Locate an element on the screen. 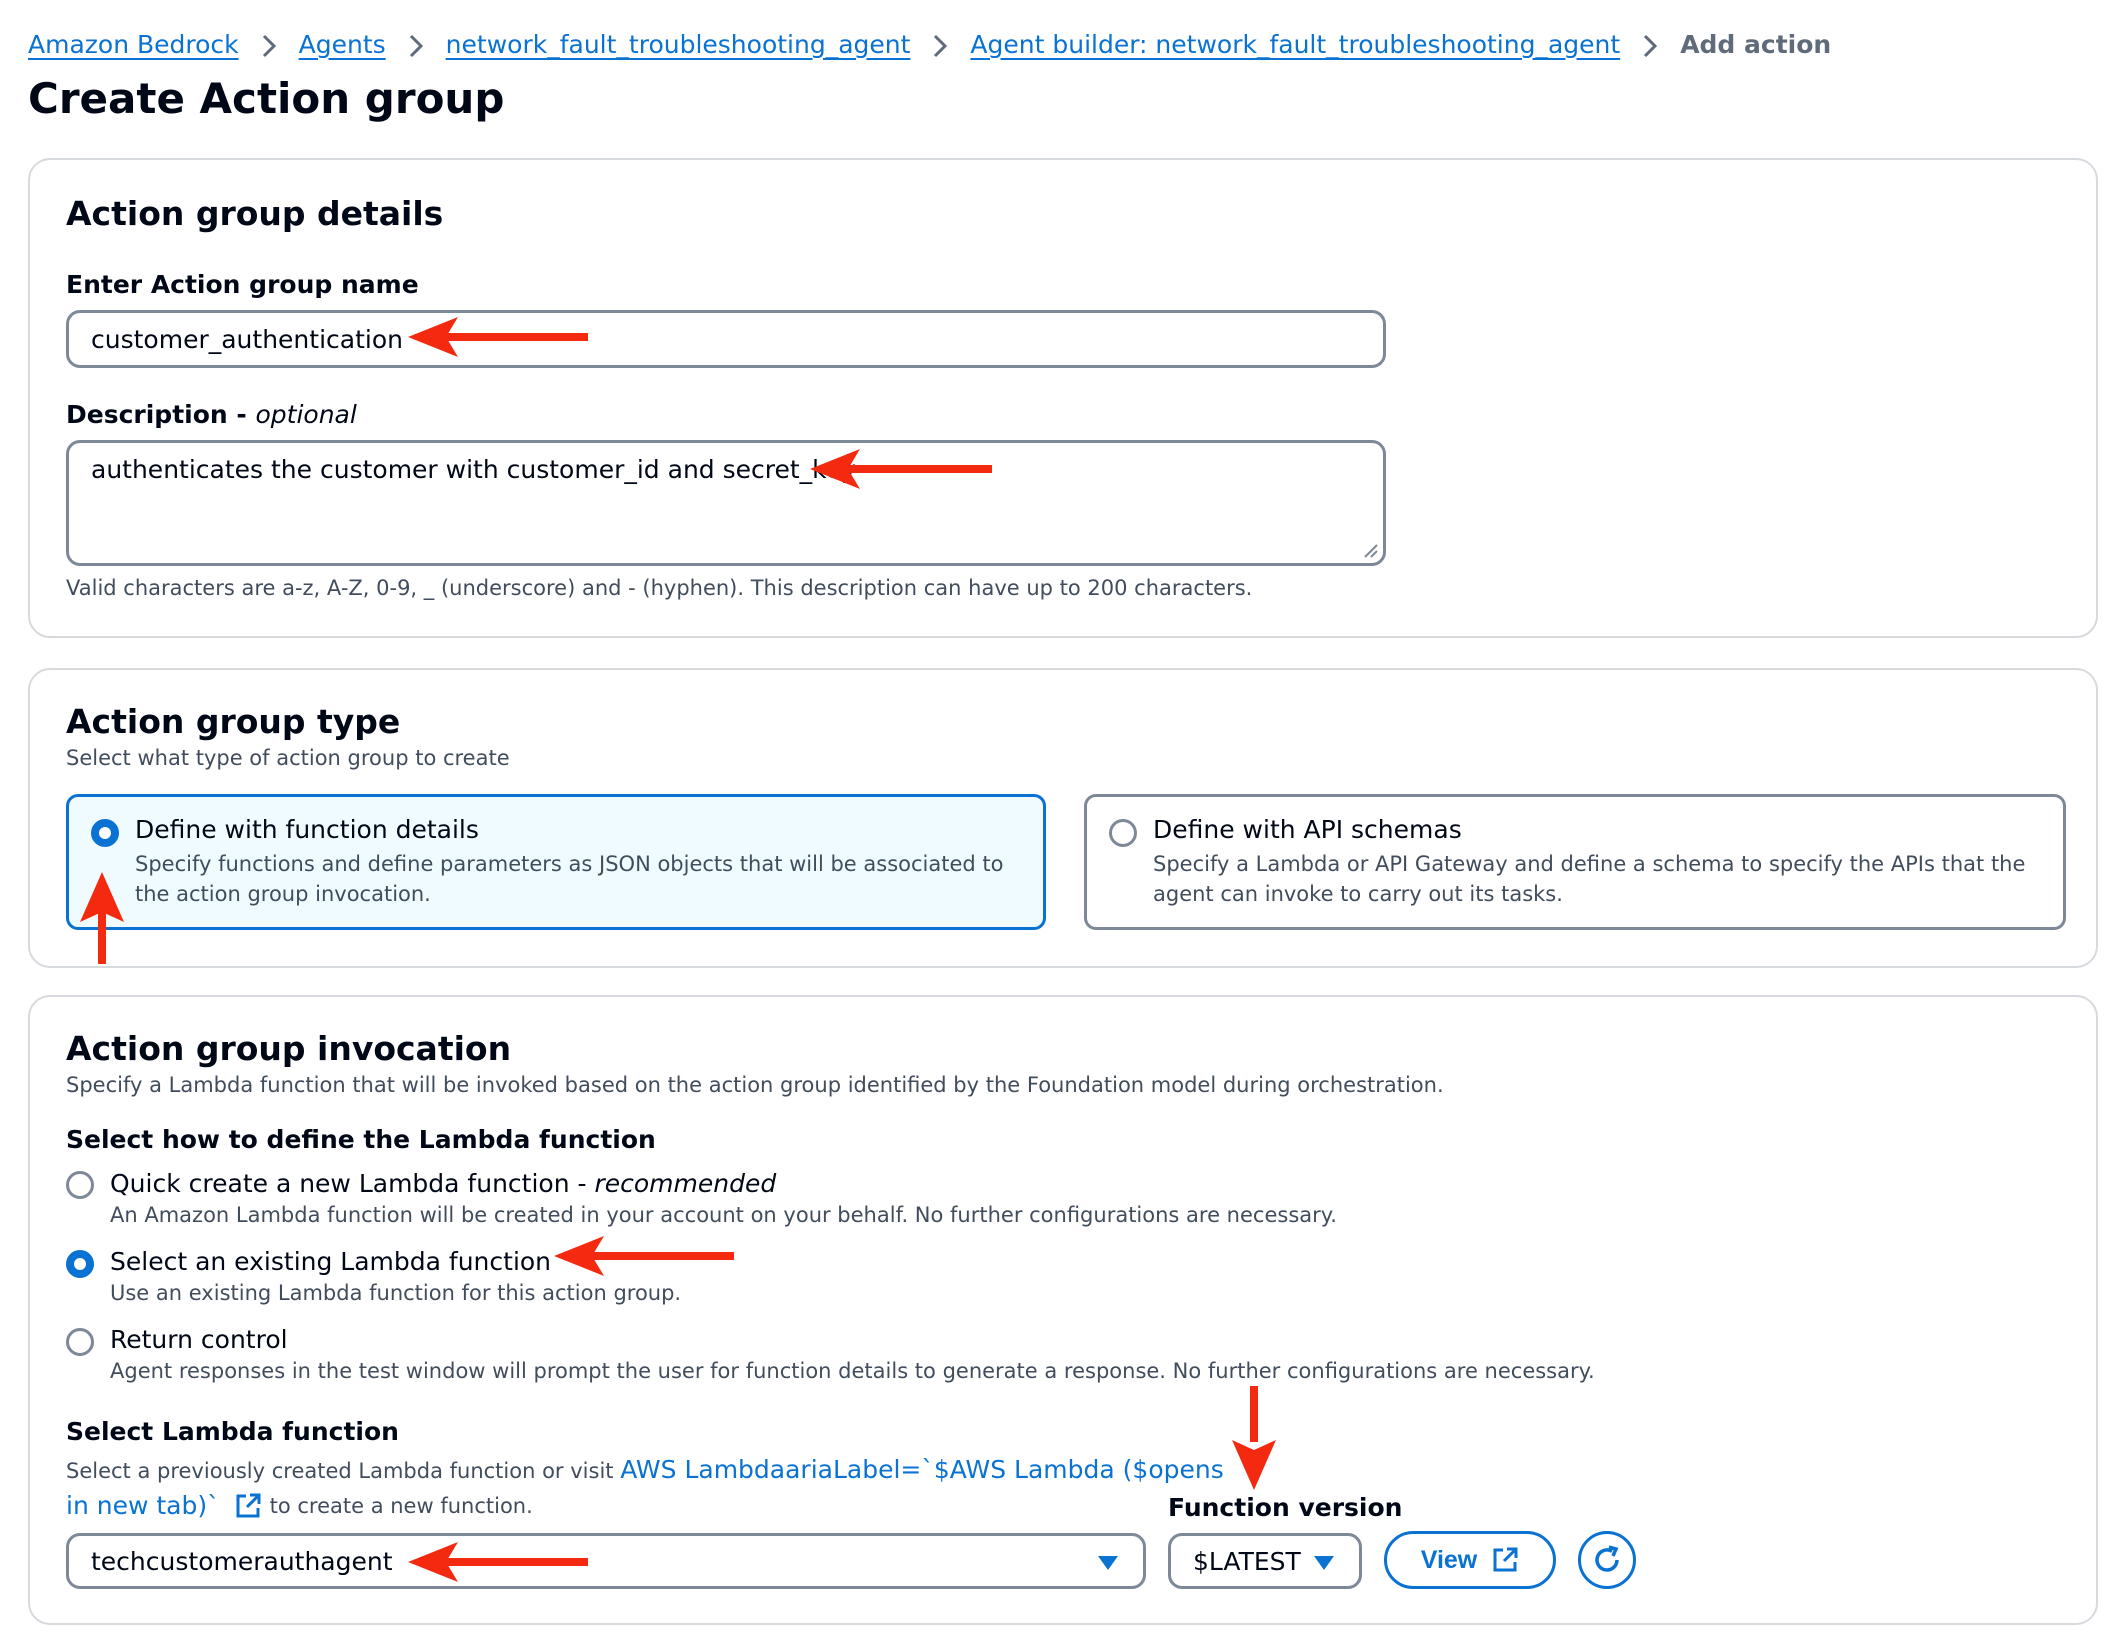  define-lambda-label: Select how to define the Lambda function is located at coordinates (361, 1139).